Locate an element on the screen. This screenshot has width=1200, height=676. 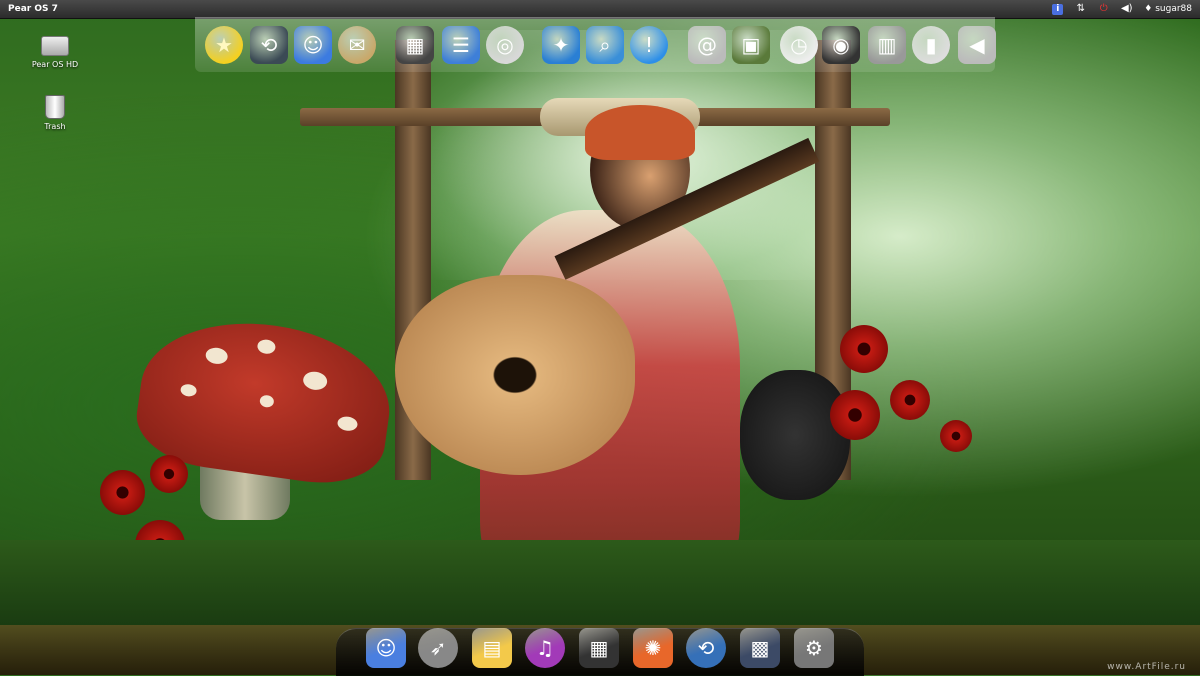
finder-icon: ☺ is located at coordinates (313, 45).